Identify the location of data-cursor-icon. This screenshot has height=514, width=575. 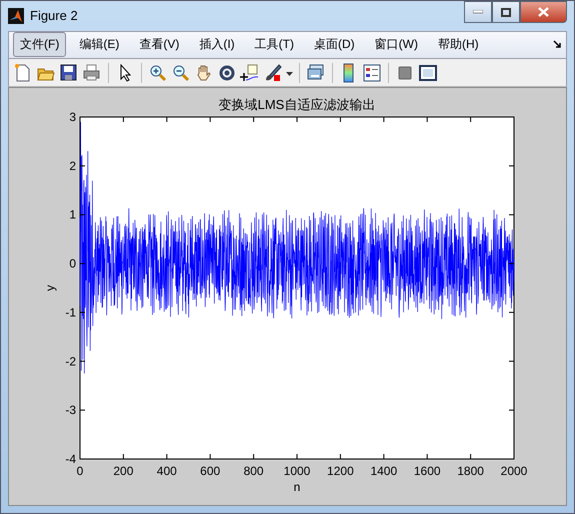
(250, 72).